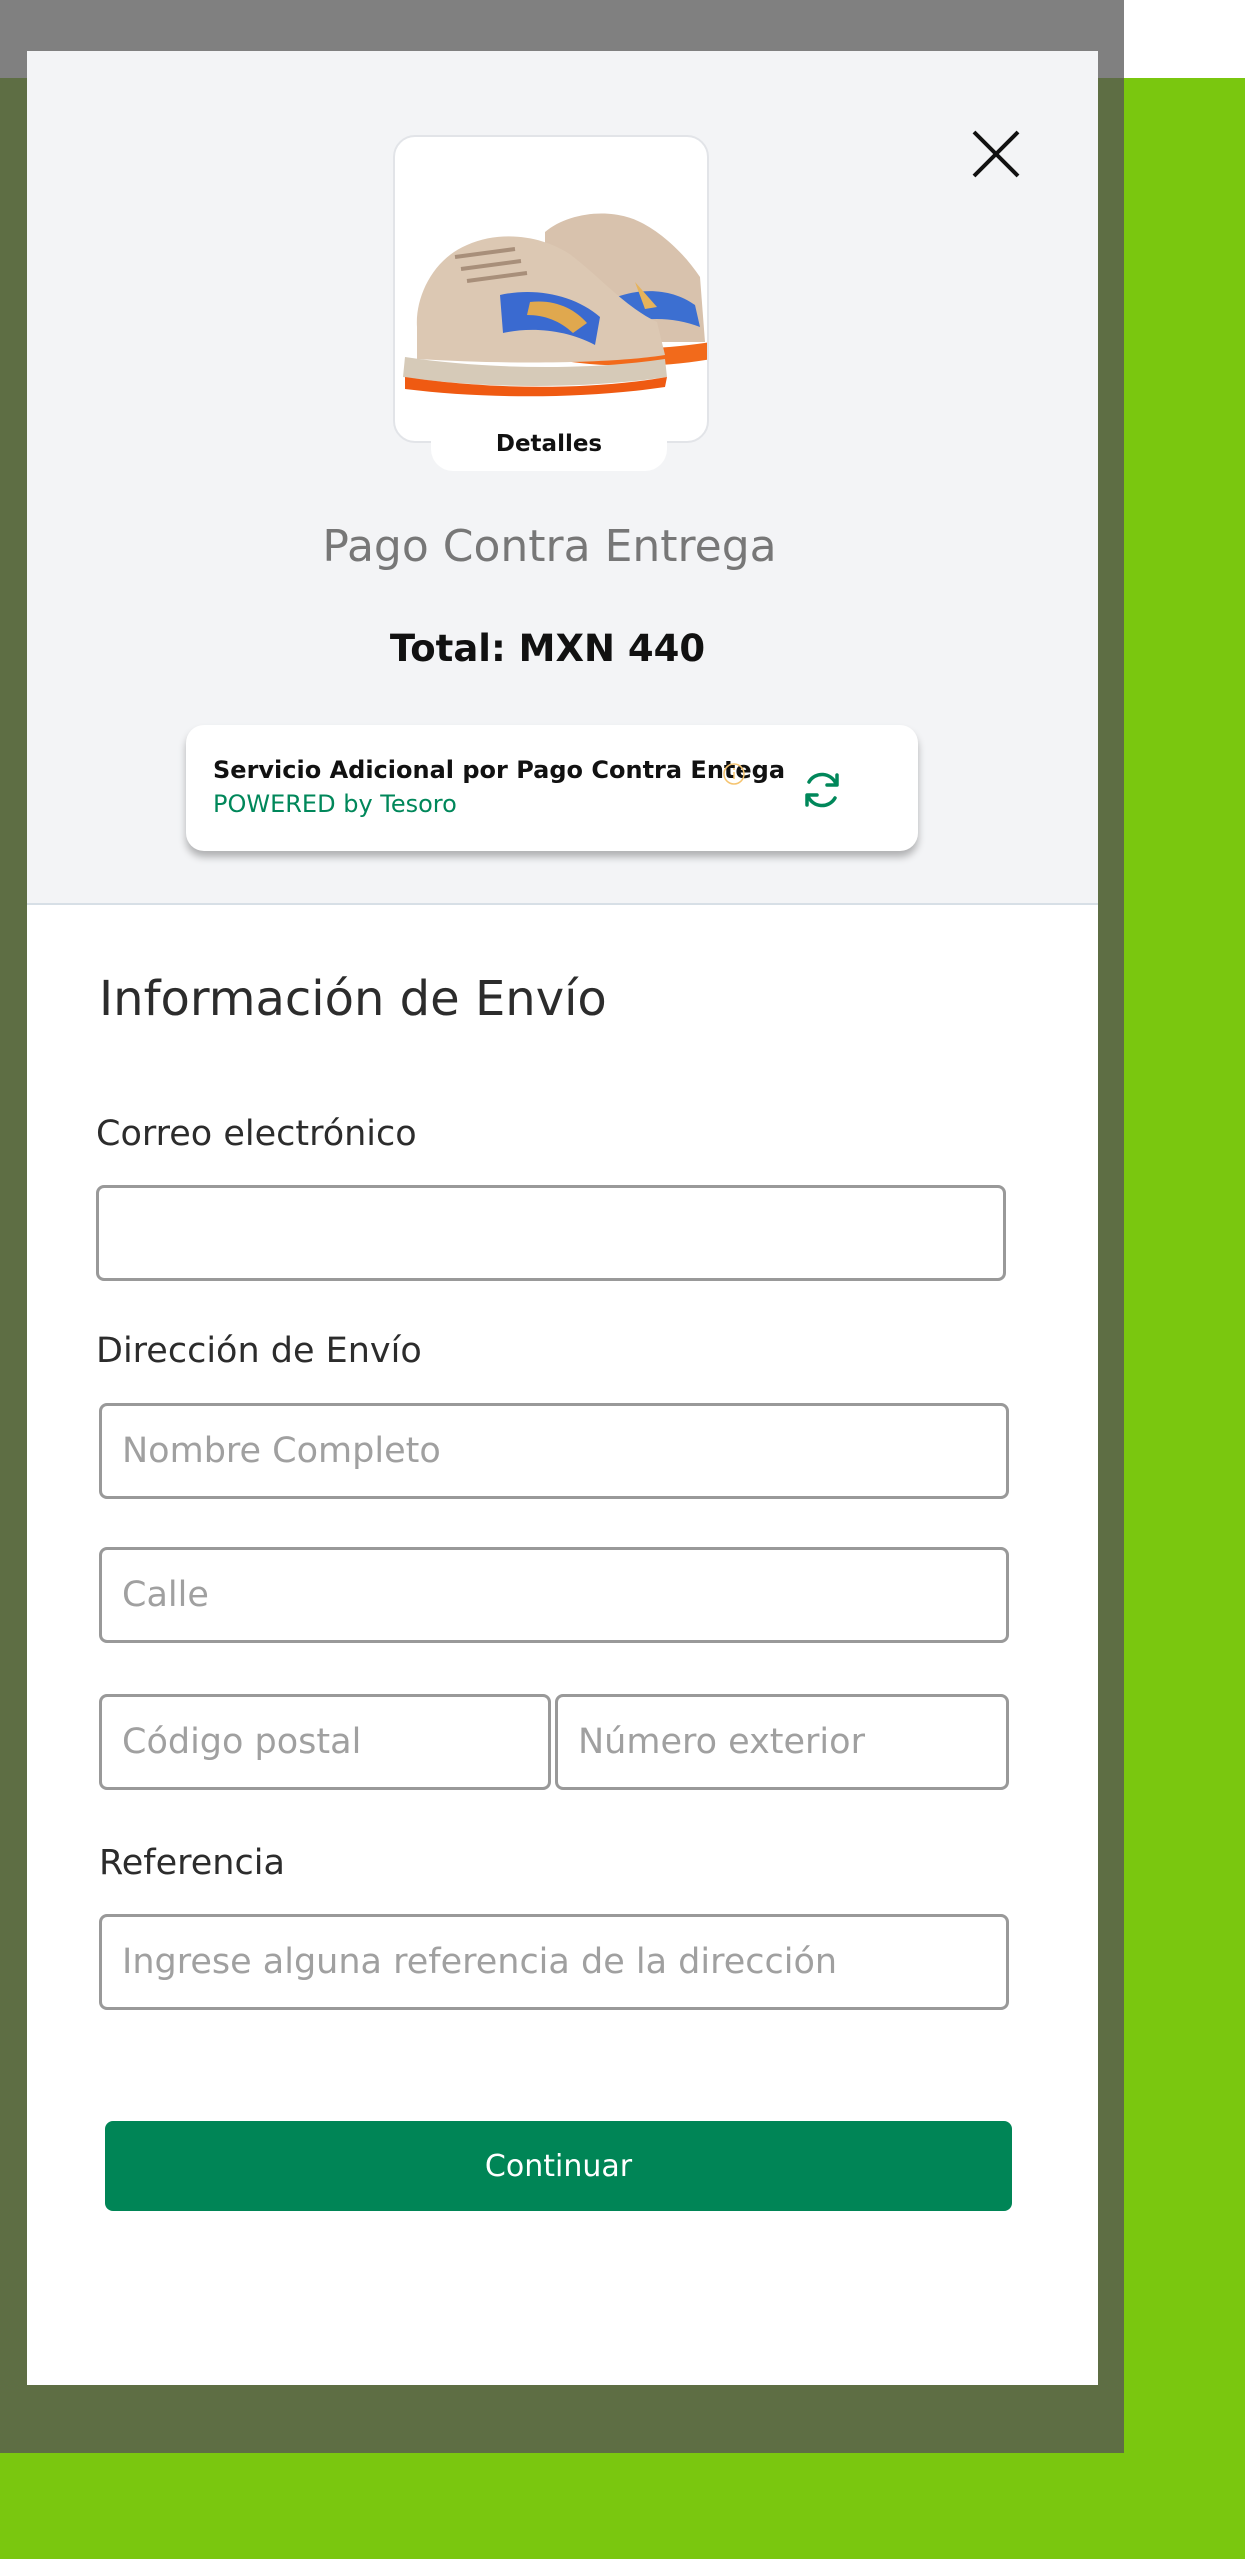  I want to click on close-icon, so click(996, 154).